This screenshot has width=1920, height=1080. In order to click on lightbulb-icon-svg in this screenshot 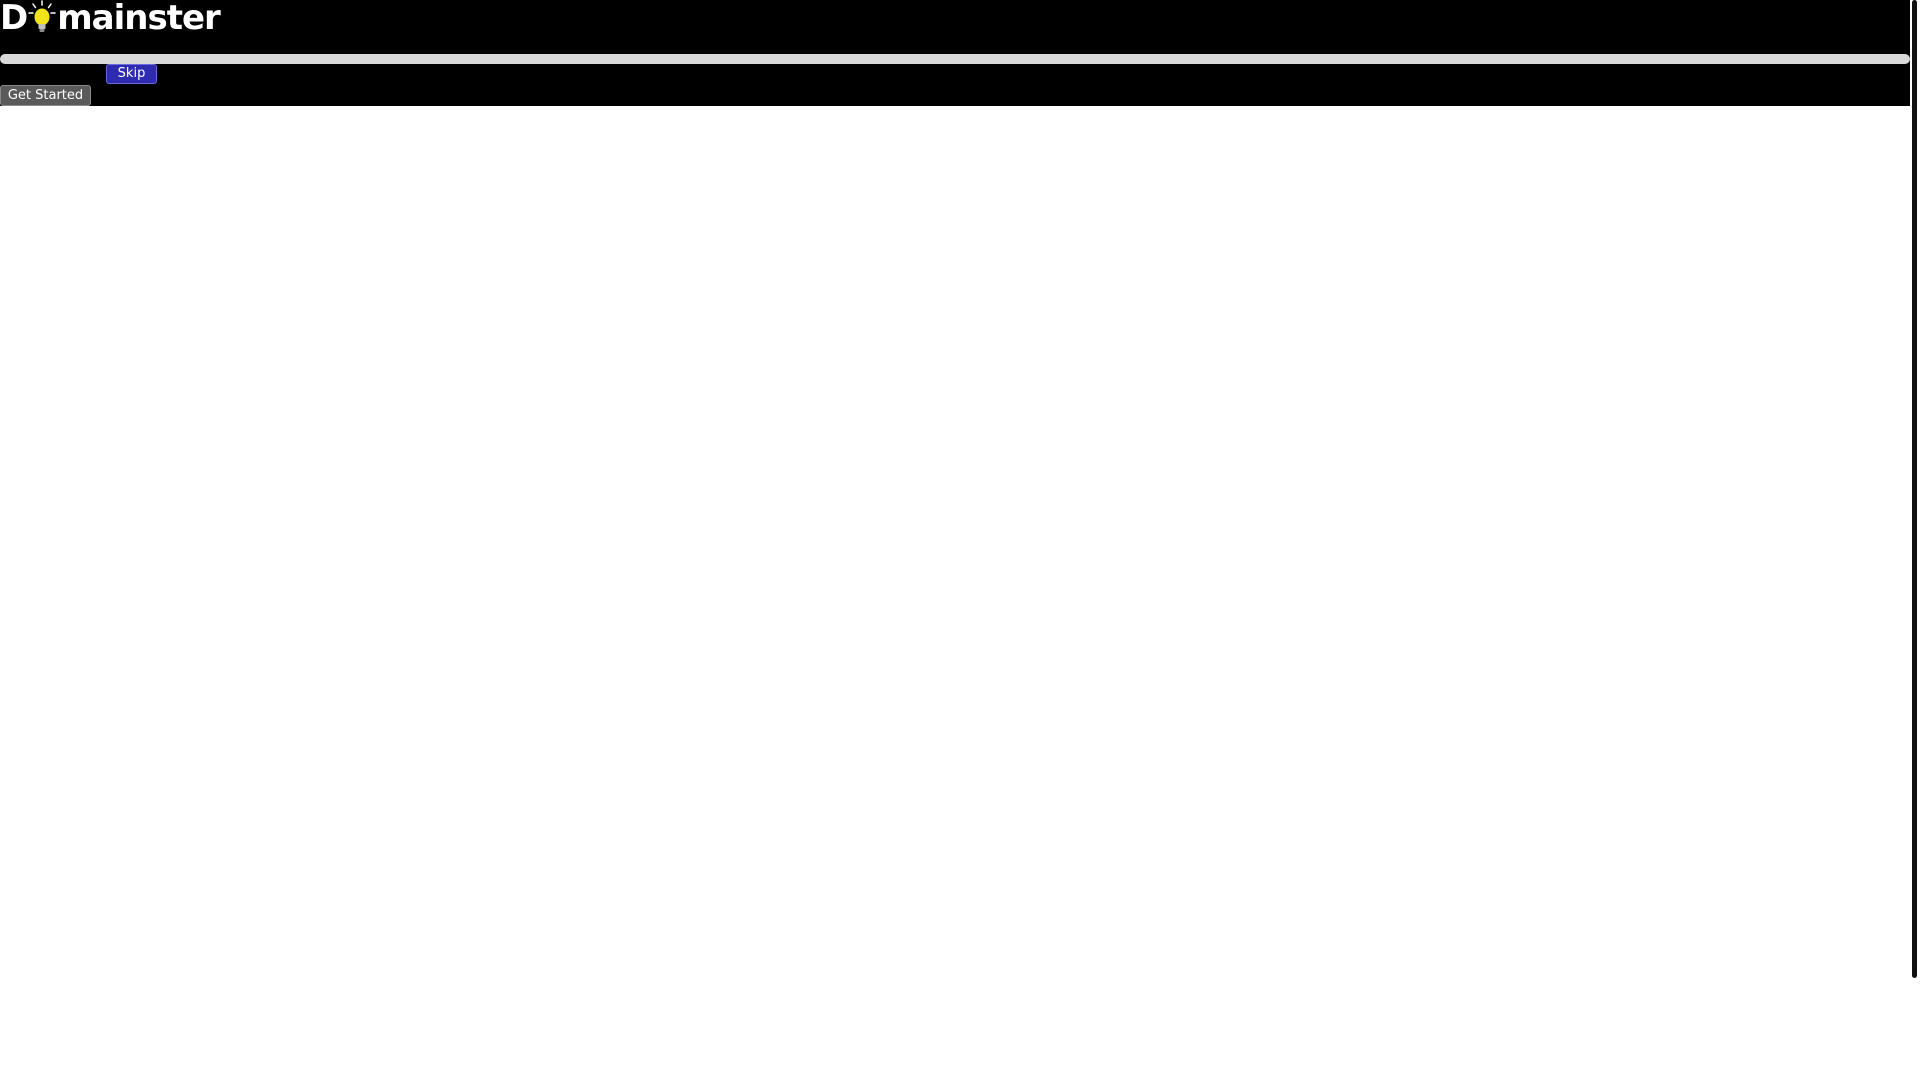, I will do `click(42, 16)`.